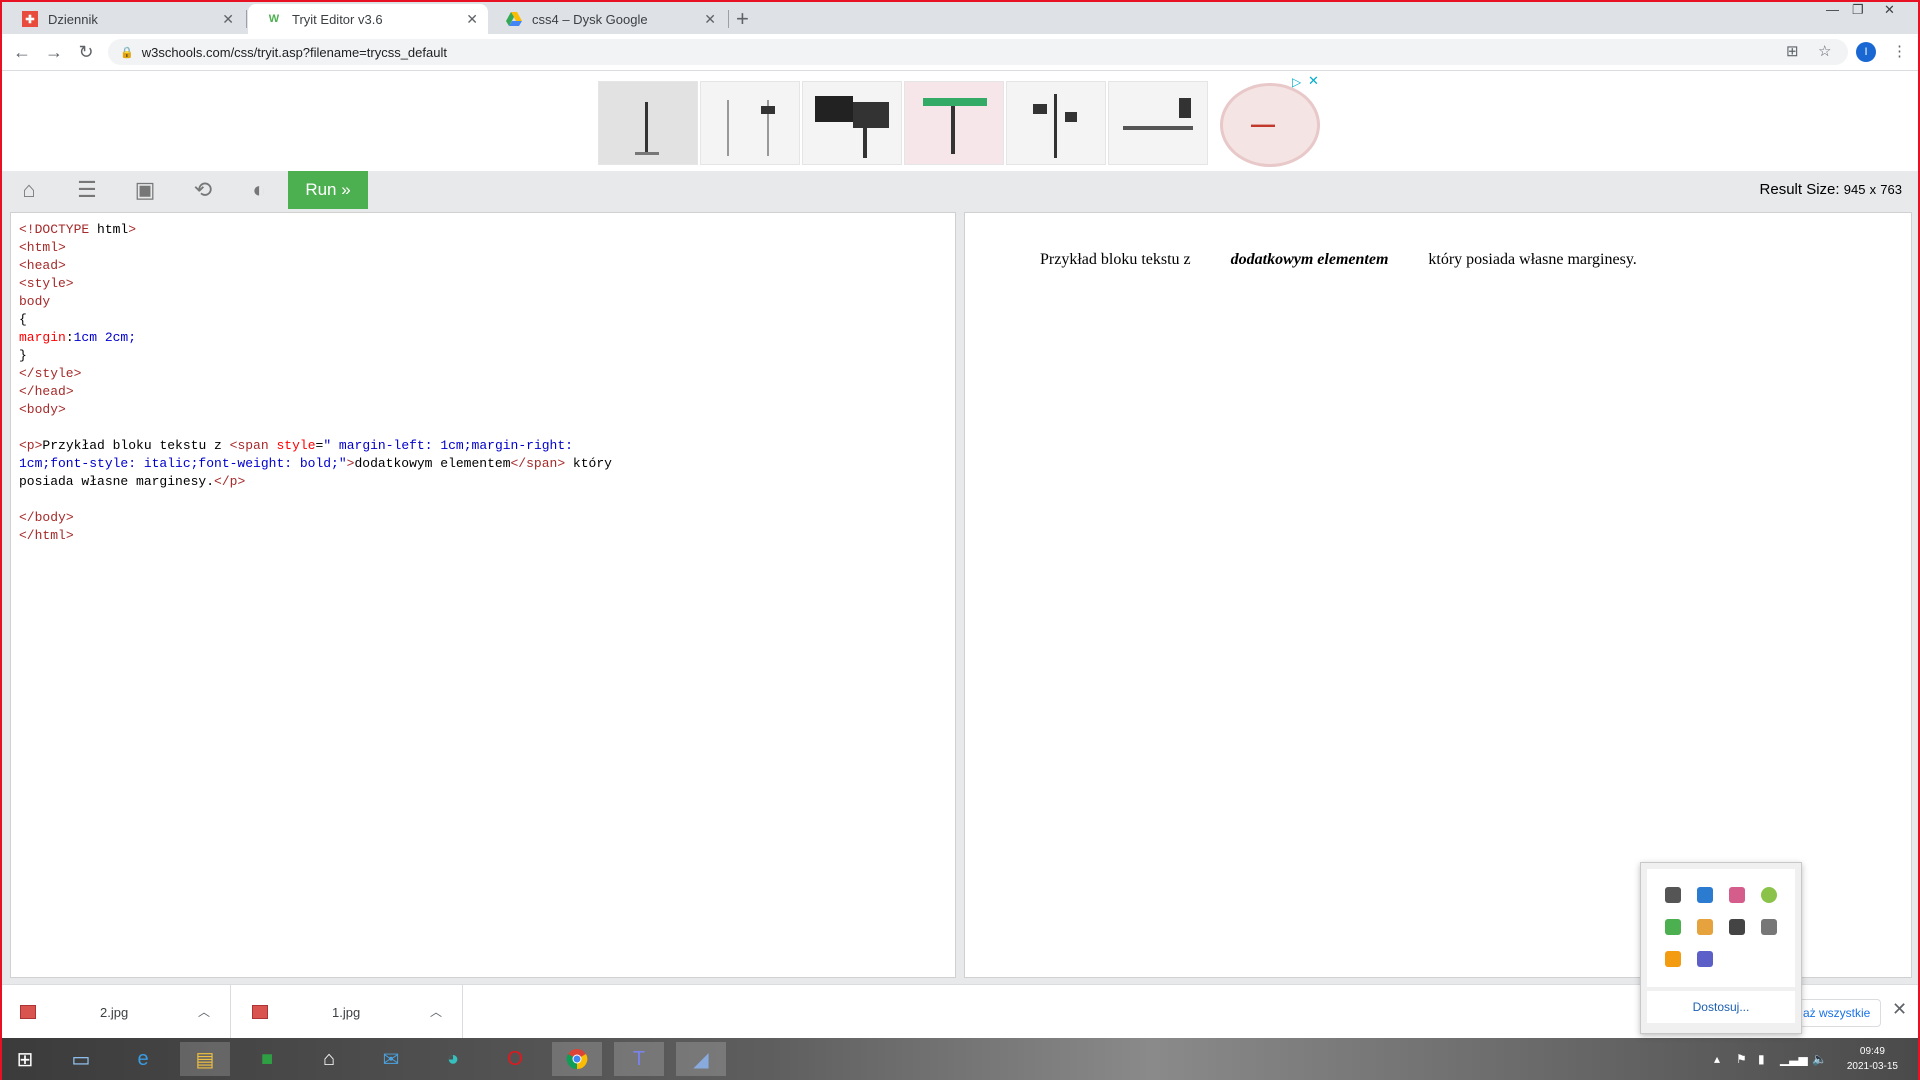 Image resolution: width=1920 pixels, height=1080 pixels. Describe the element at coordinates (329, 1059) in the screenshot. I see `home-app-icon: ⌂` at that location.